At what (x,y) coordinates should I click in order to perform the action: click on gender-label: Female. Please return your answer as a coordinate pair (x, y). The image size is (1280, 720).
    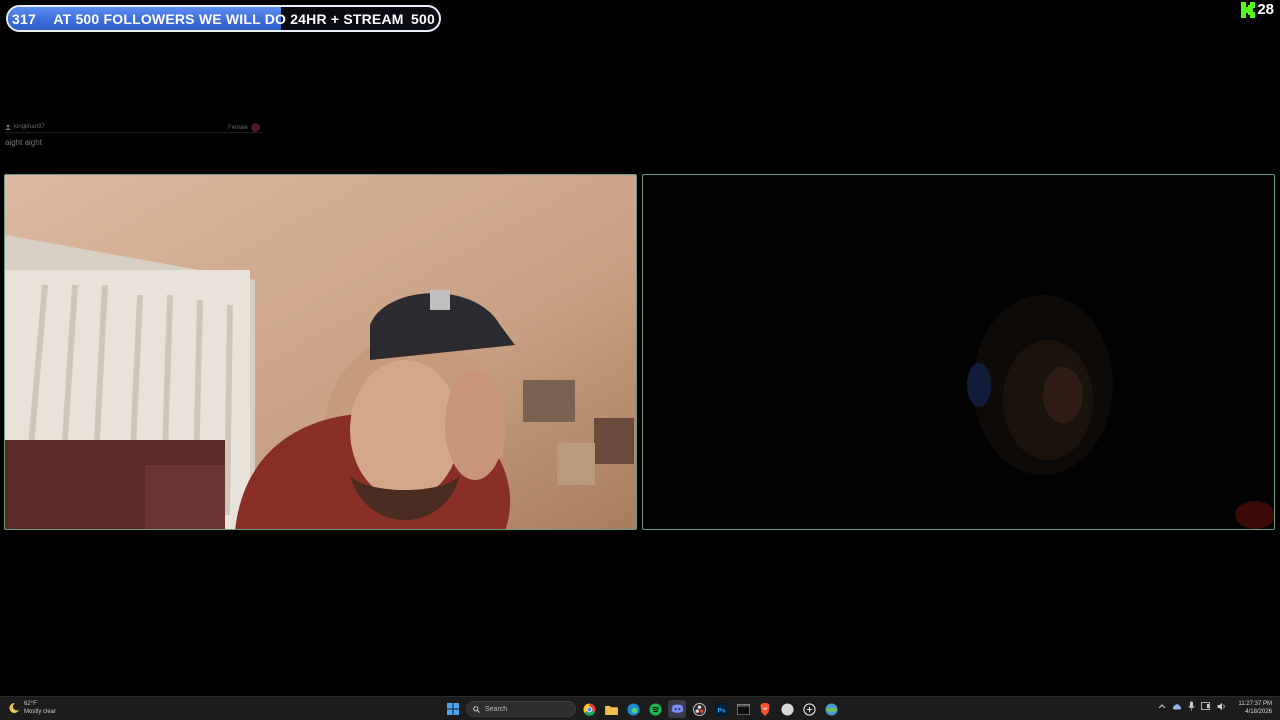
    Looking at the image, I should click on (238, 127).